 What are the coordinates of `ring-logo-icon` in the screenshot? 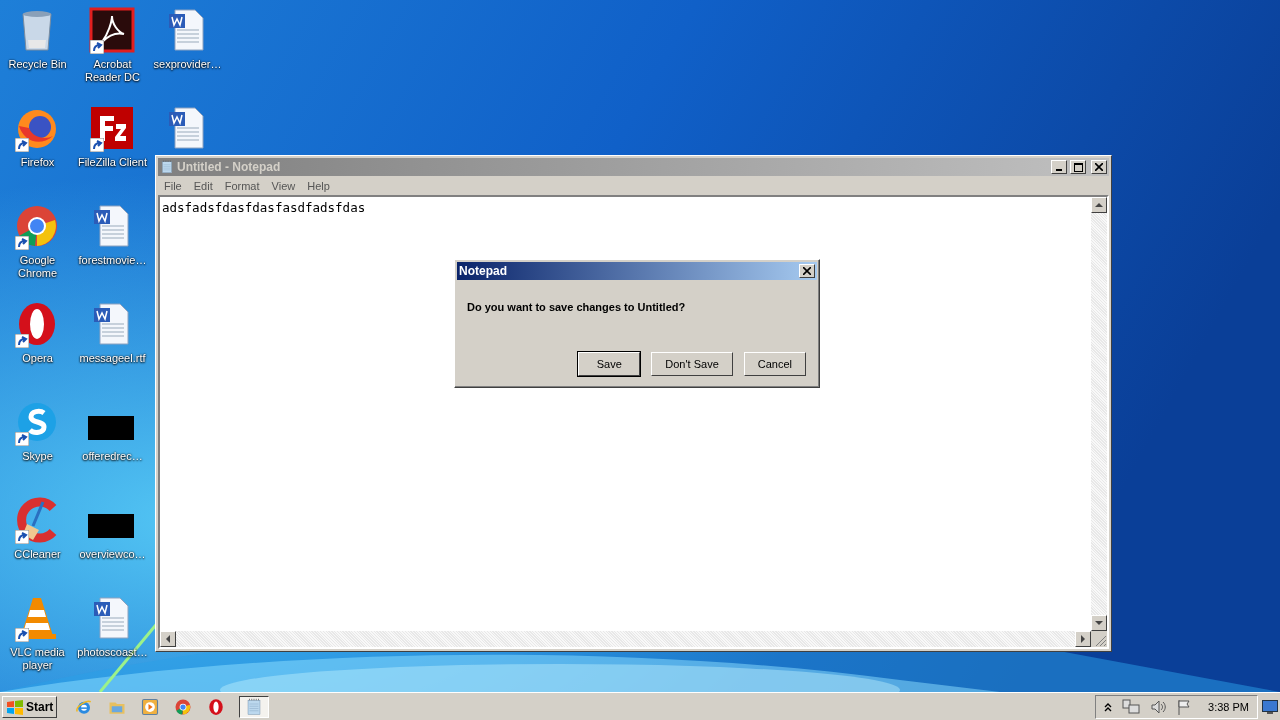 It's located at (216, 706).